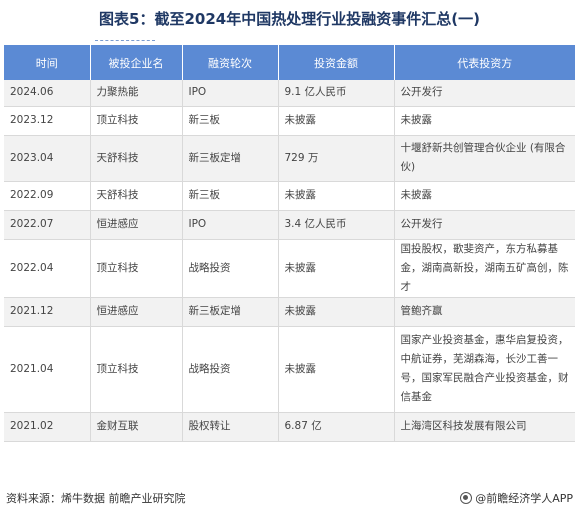 This screenshot has width=579, height=519. Describe the element at coordinates (466, 498) in the screenshot. I see `brand-logo-icon` at that location.